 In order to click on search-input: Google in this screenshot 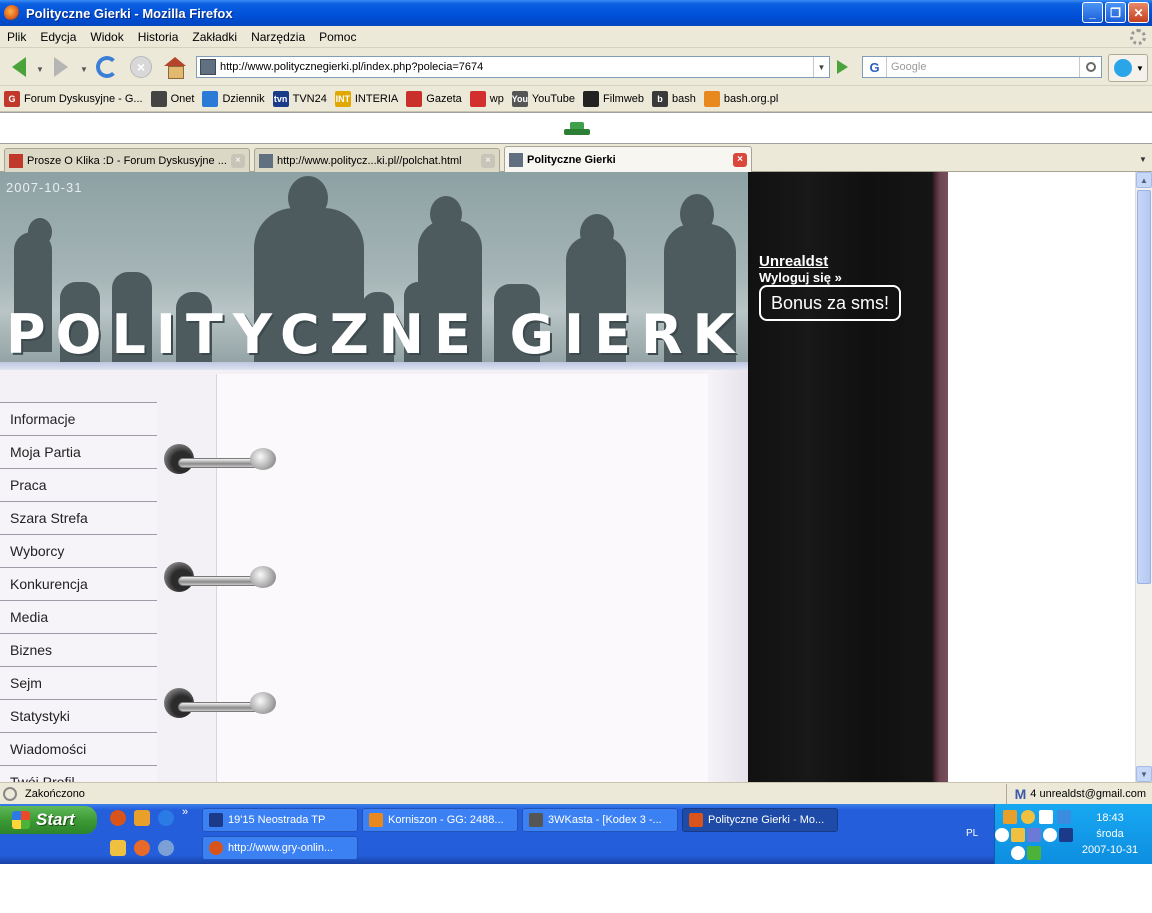, I will do `click(983, 67)`.